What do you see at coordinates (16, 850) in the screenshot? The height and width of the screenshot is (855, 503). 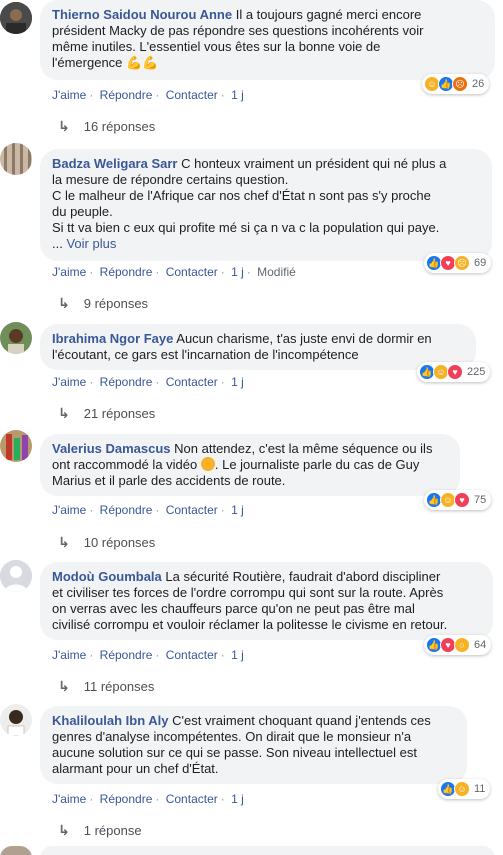 I see `next-comment-avatar-partial` at bounding box center [16, 850].